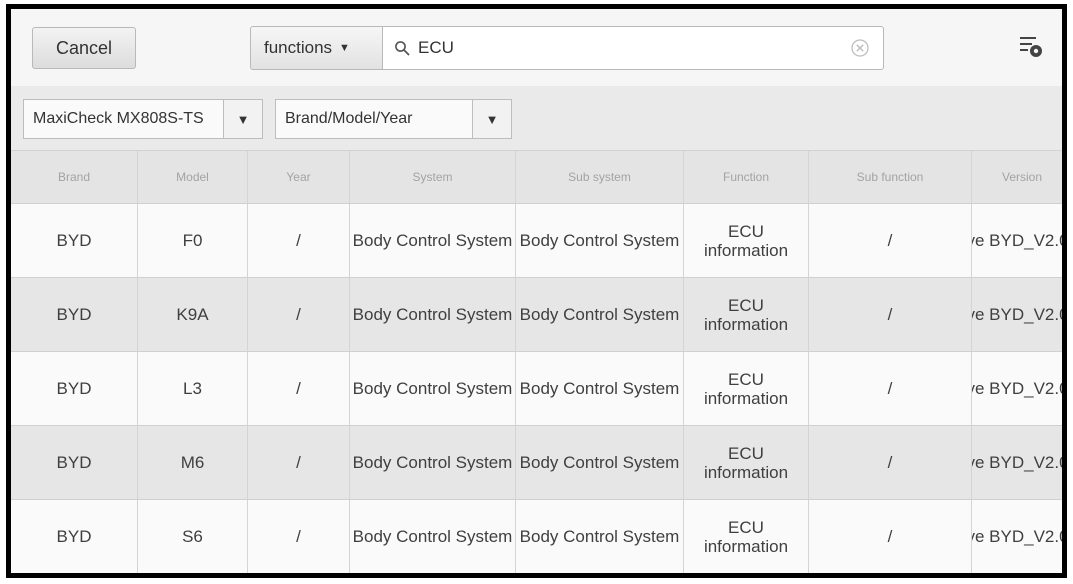 The height and width of the screenshot is (584, 1073). I want to click on filter-bar: MaxiCheck MX808S-TS ▼ Brand/Model/Year ▼, so click(536, 118).